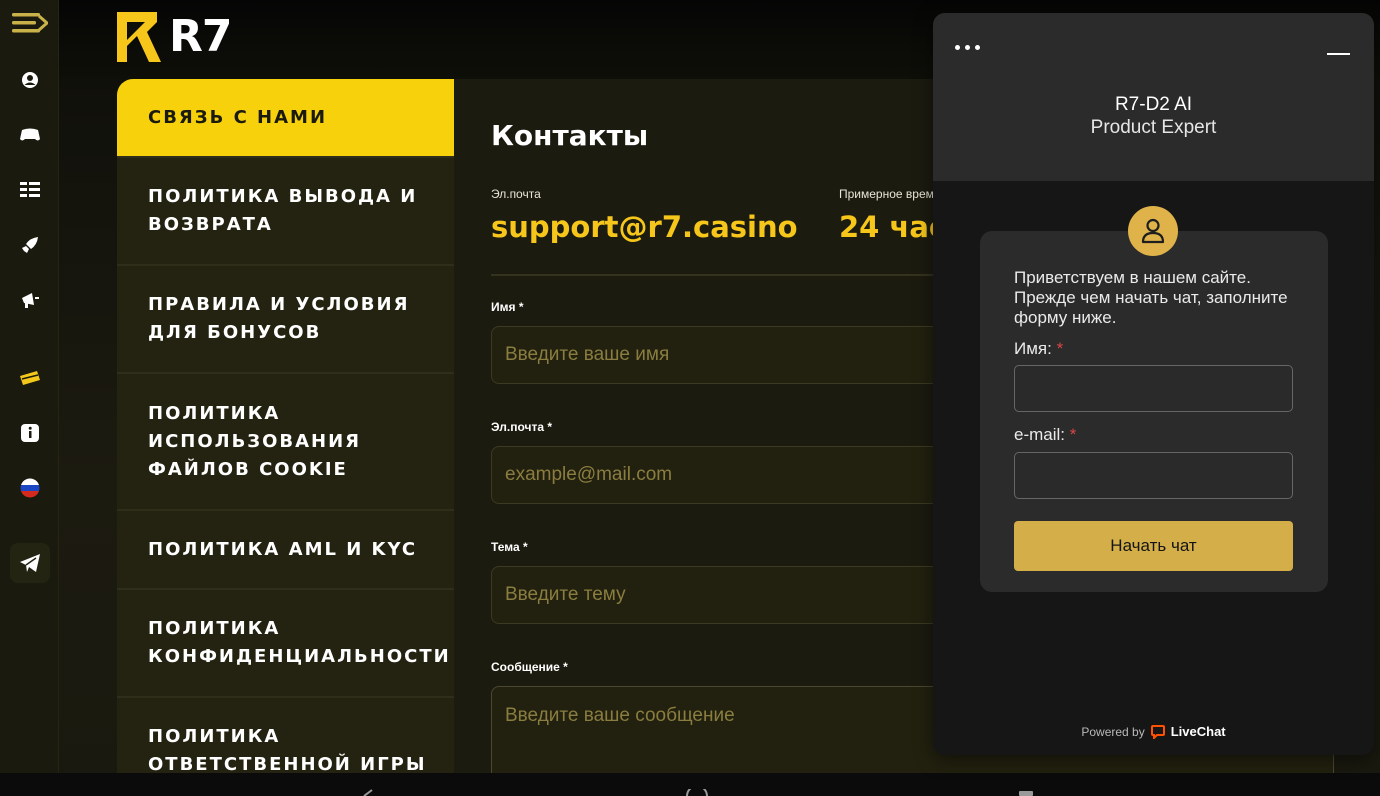 This screenshot has height=796, width=1380. I want to click on menu-item-aml-kyc: ПОЛИТИКА AML И KYC, so click(285, 550).